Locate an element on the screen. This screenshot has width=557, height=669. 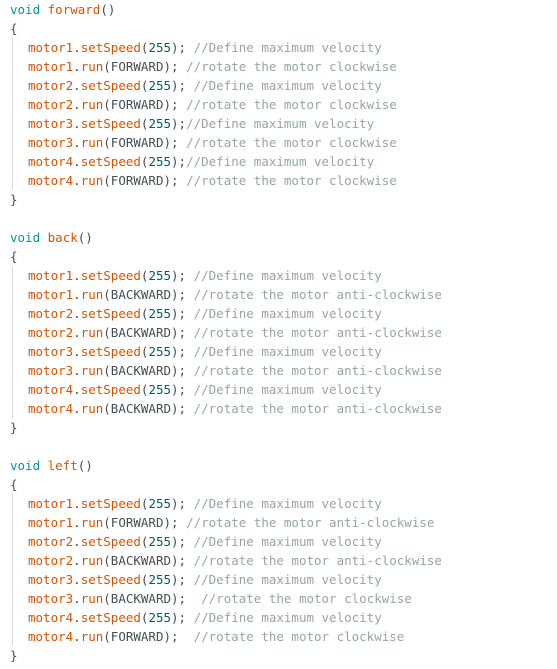
function-signature: void back() is located at coordinates (280, 237).